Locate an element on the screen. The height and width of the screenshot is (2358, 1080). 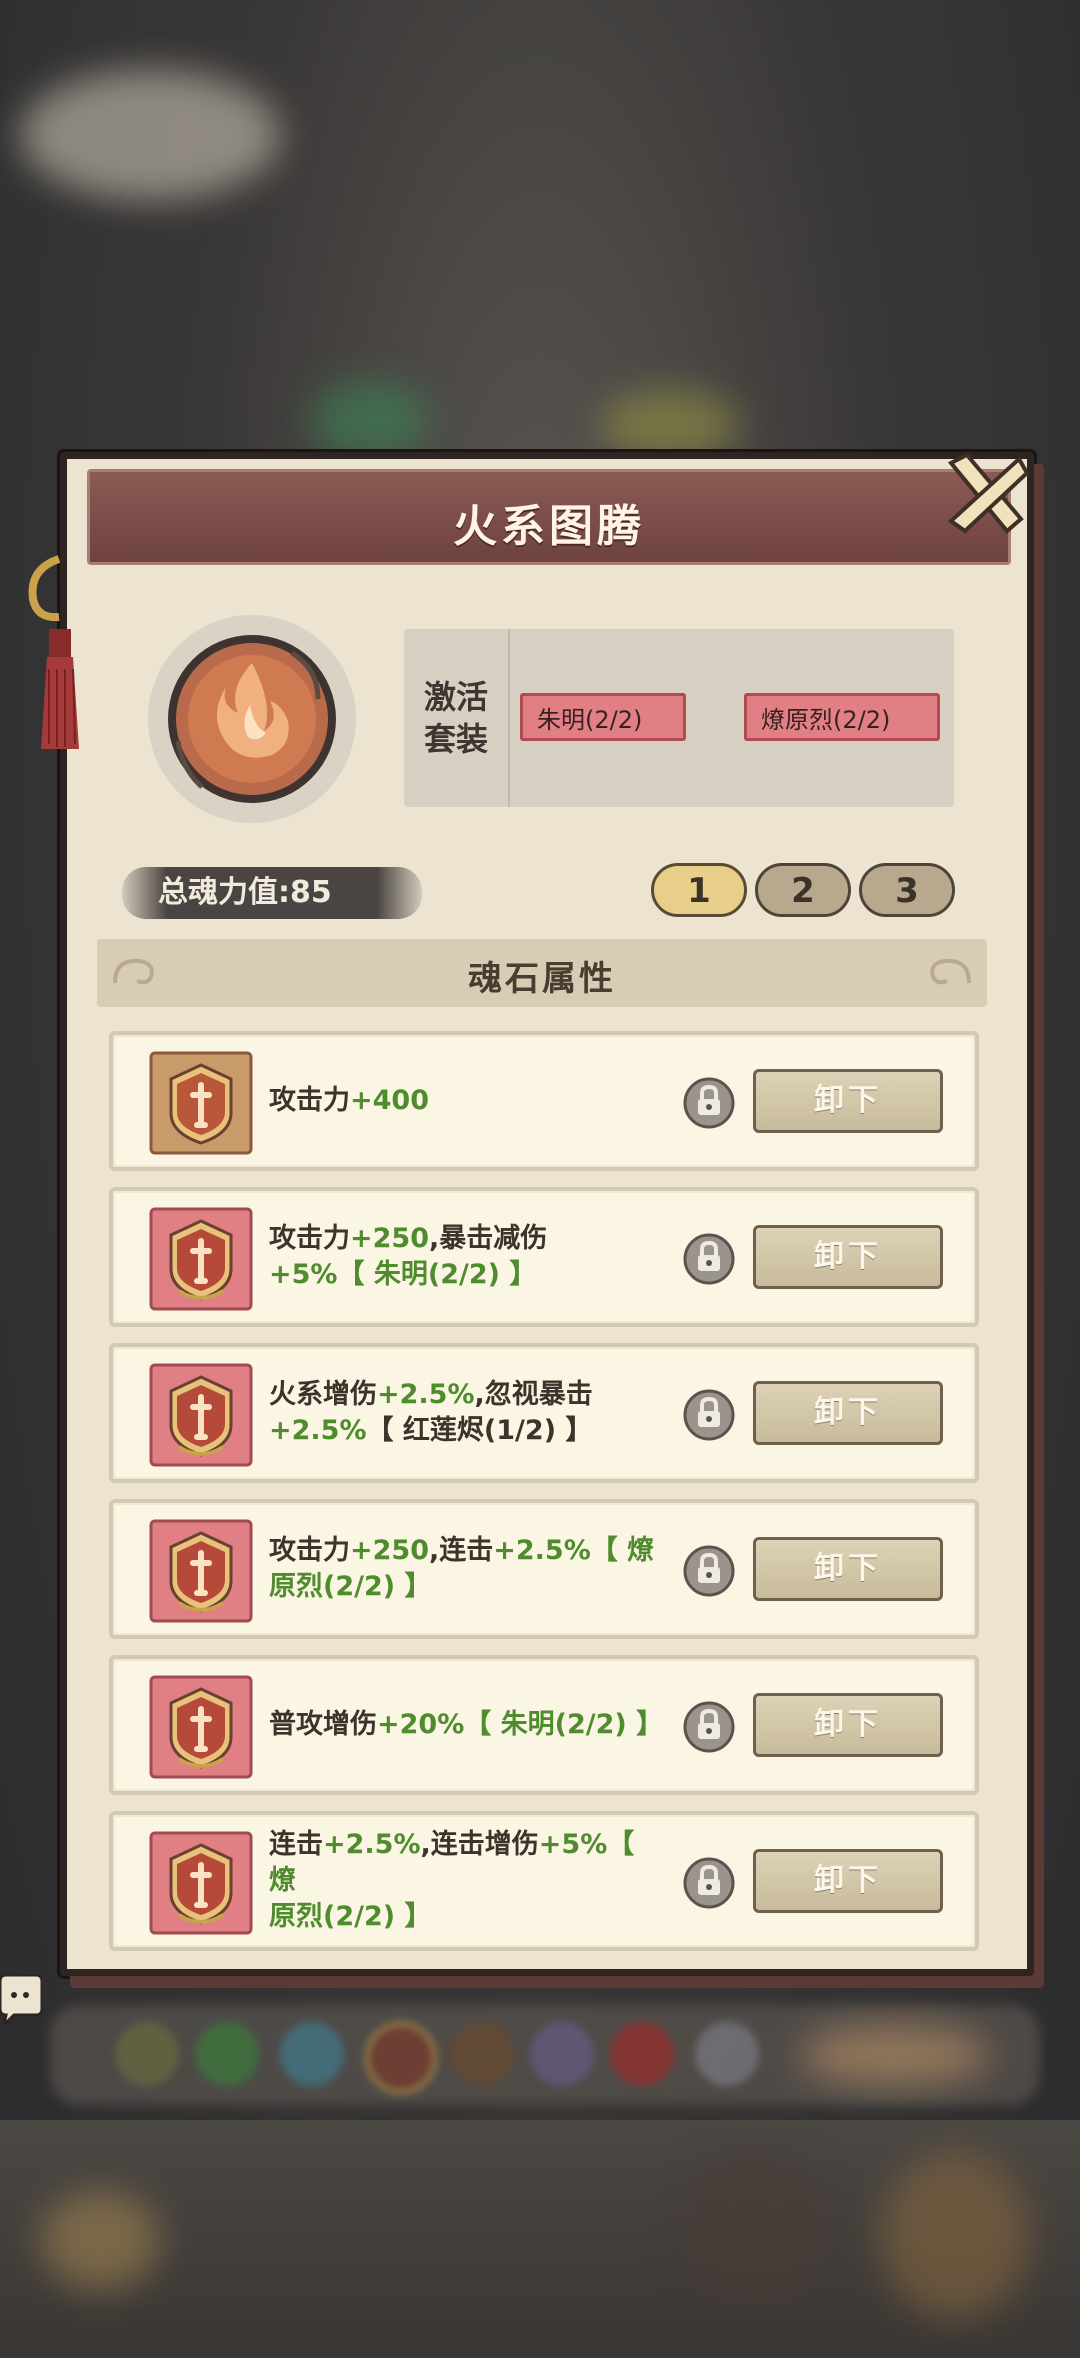
set-tag-liaoyuanlie: 燎原烈(2/2) is located at coordinates (842, 717).